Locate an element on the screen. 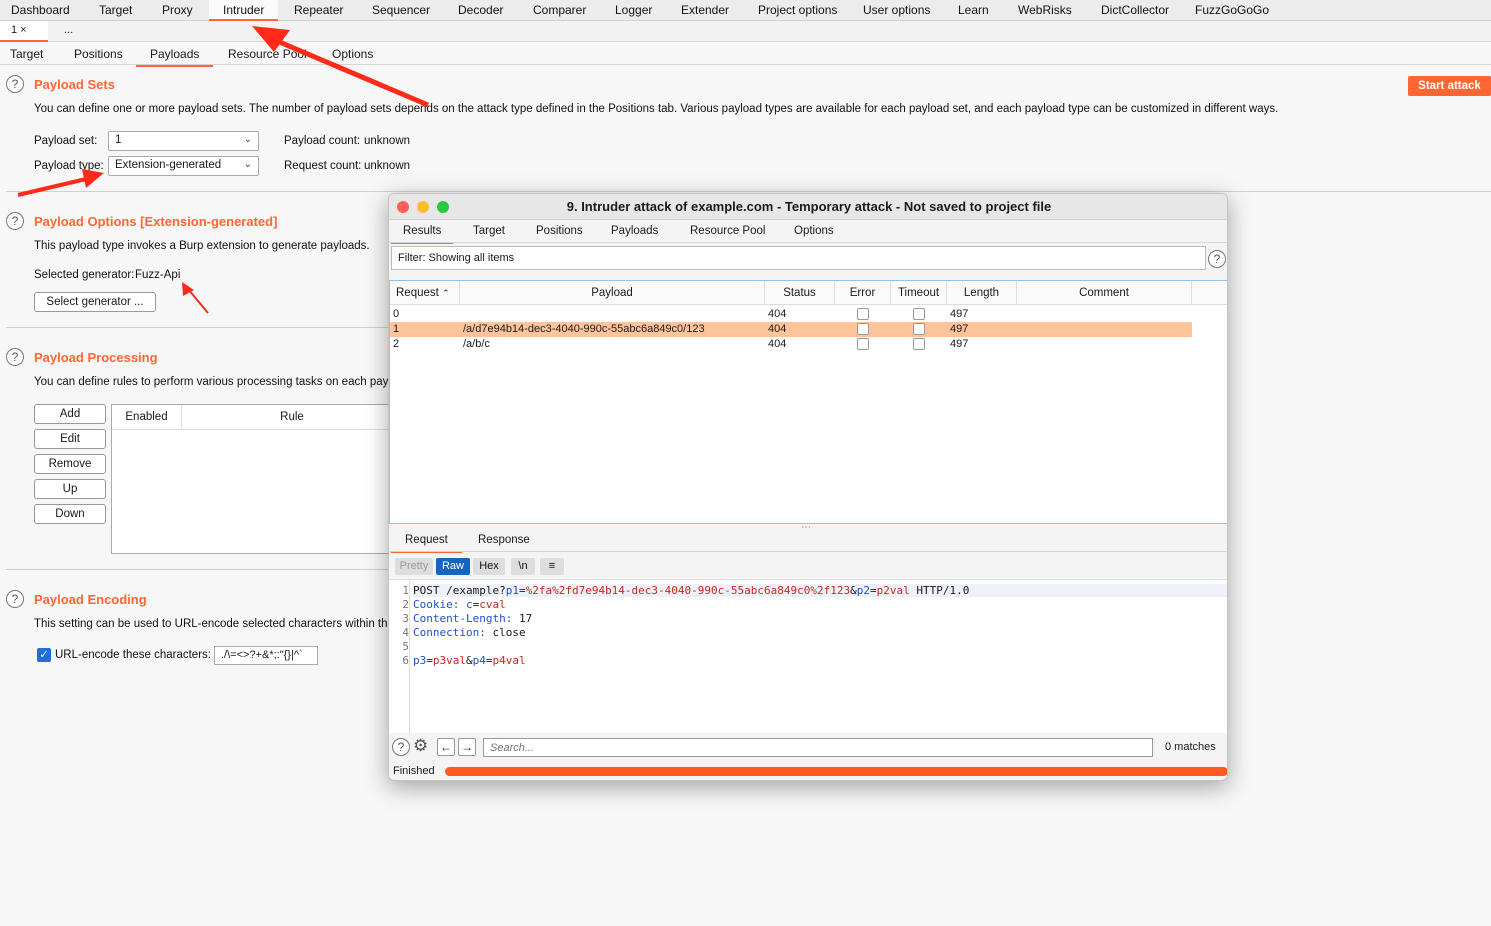 This screenshot has width=1491, height=926. code-line: Content-Length: 17 is located at coordinates (473, 618).